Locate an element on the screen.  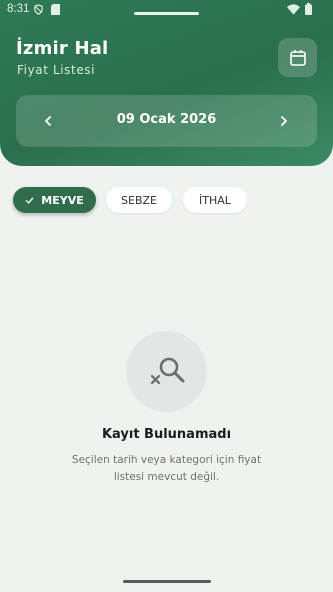
chevron-right-icon is located at coordinates (284, 121).